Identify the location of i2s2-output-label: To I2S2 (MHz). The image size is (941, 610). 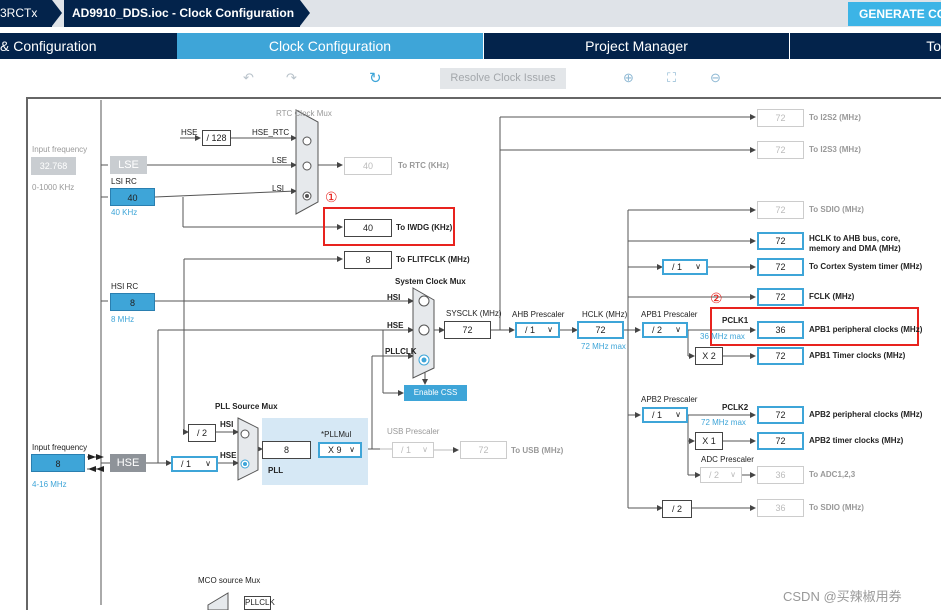
(835, 117).